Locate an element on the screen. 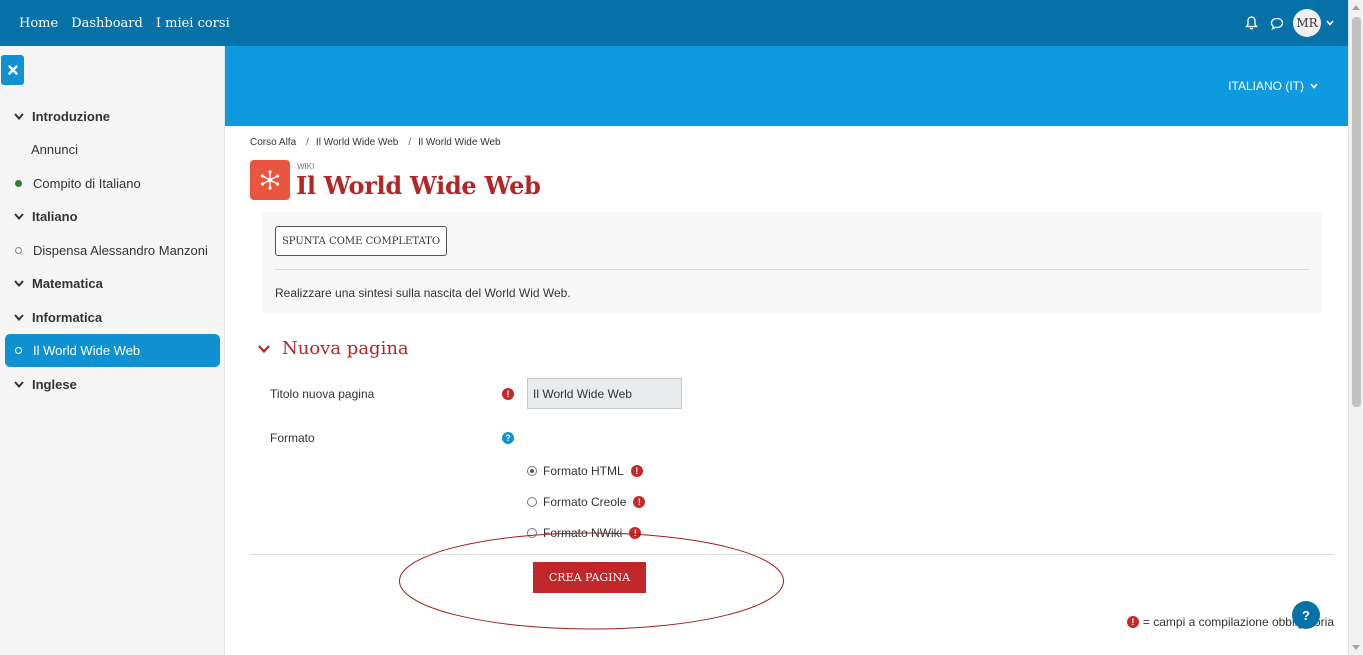 The image size is (1363, 655). breadcrumb-course-link: Corso Alfa is located at coordinates (273, 142).